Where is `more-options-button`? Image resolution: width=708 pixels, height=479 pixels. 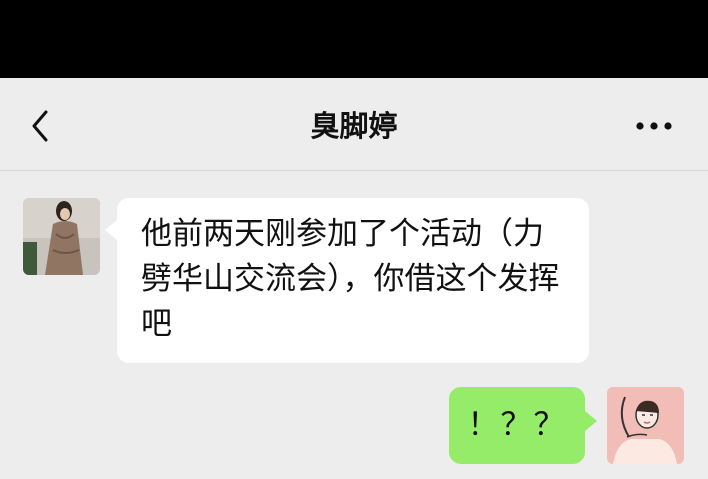
more-options-button is located at coordinates (654, 126).